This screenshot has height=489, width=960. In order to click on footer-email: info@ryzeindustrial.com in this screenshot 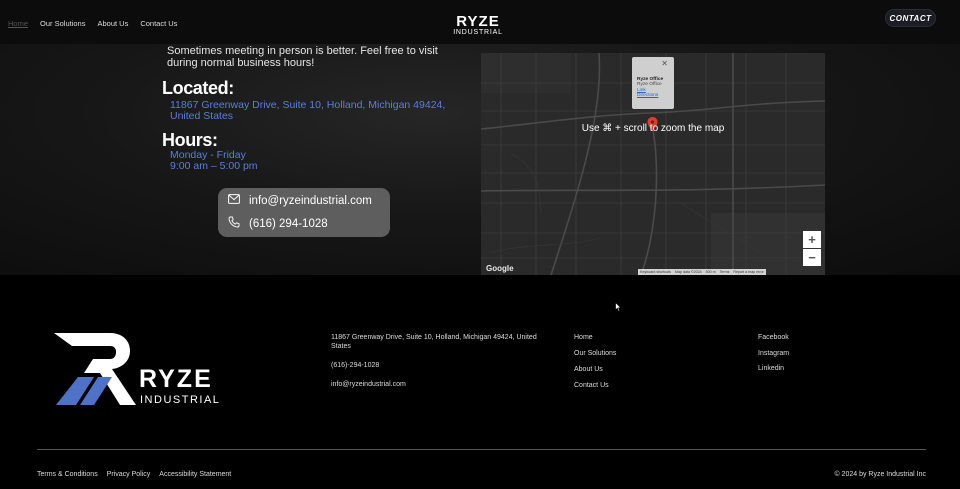, I will do `click(368, 384)`.